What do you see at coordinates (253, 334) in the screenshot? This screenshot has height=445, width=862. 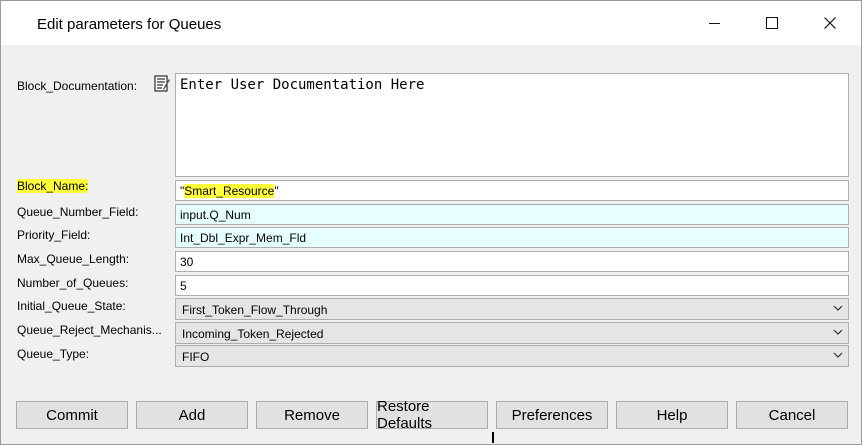 I see `queue-reject-mechanism-value: Incoming_Token_Rejected` at bounding box center [253, 334].